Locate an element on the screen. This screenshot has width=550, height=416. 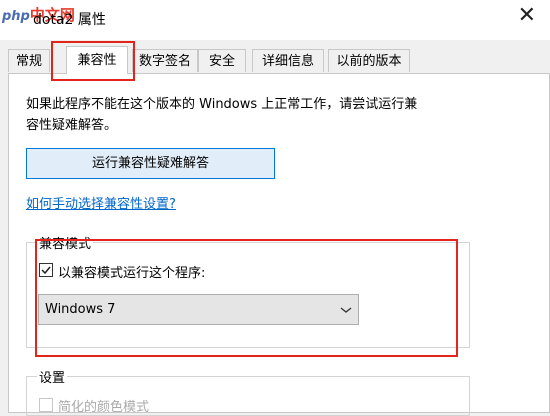
close-icon: ✕ is located at coordinates (527, 16).